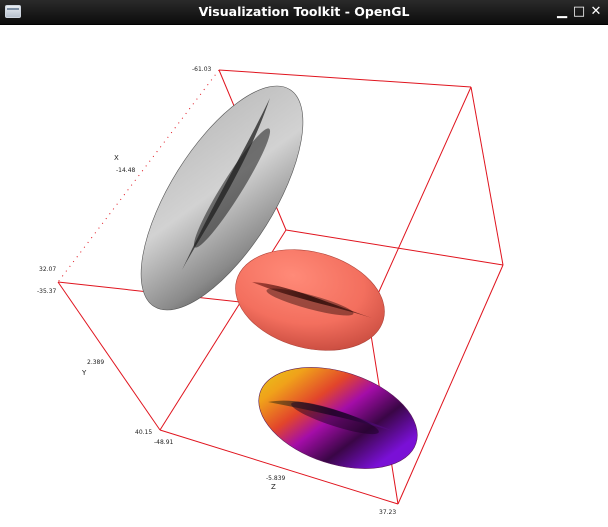  What do you see at coordinates (276, 478) in the screenshot?
I see `z-tick-label: -5.839` at bounding box center [276, 478].